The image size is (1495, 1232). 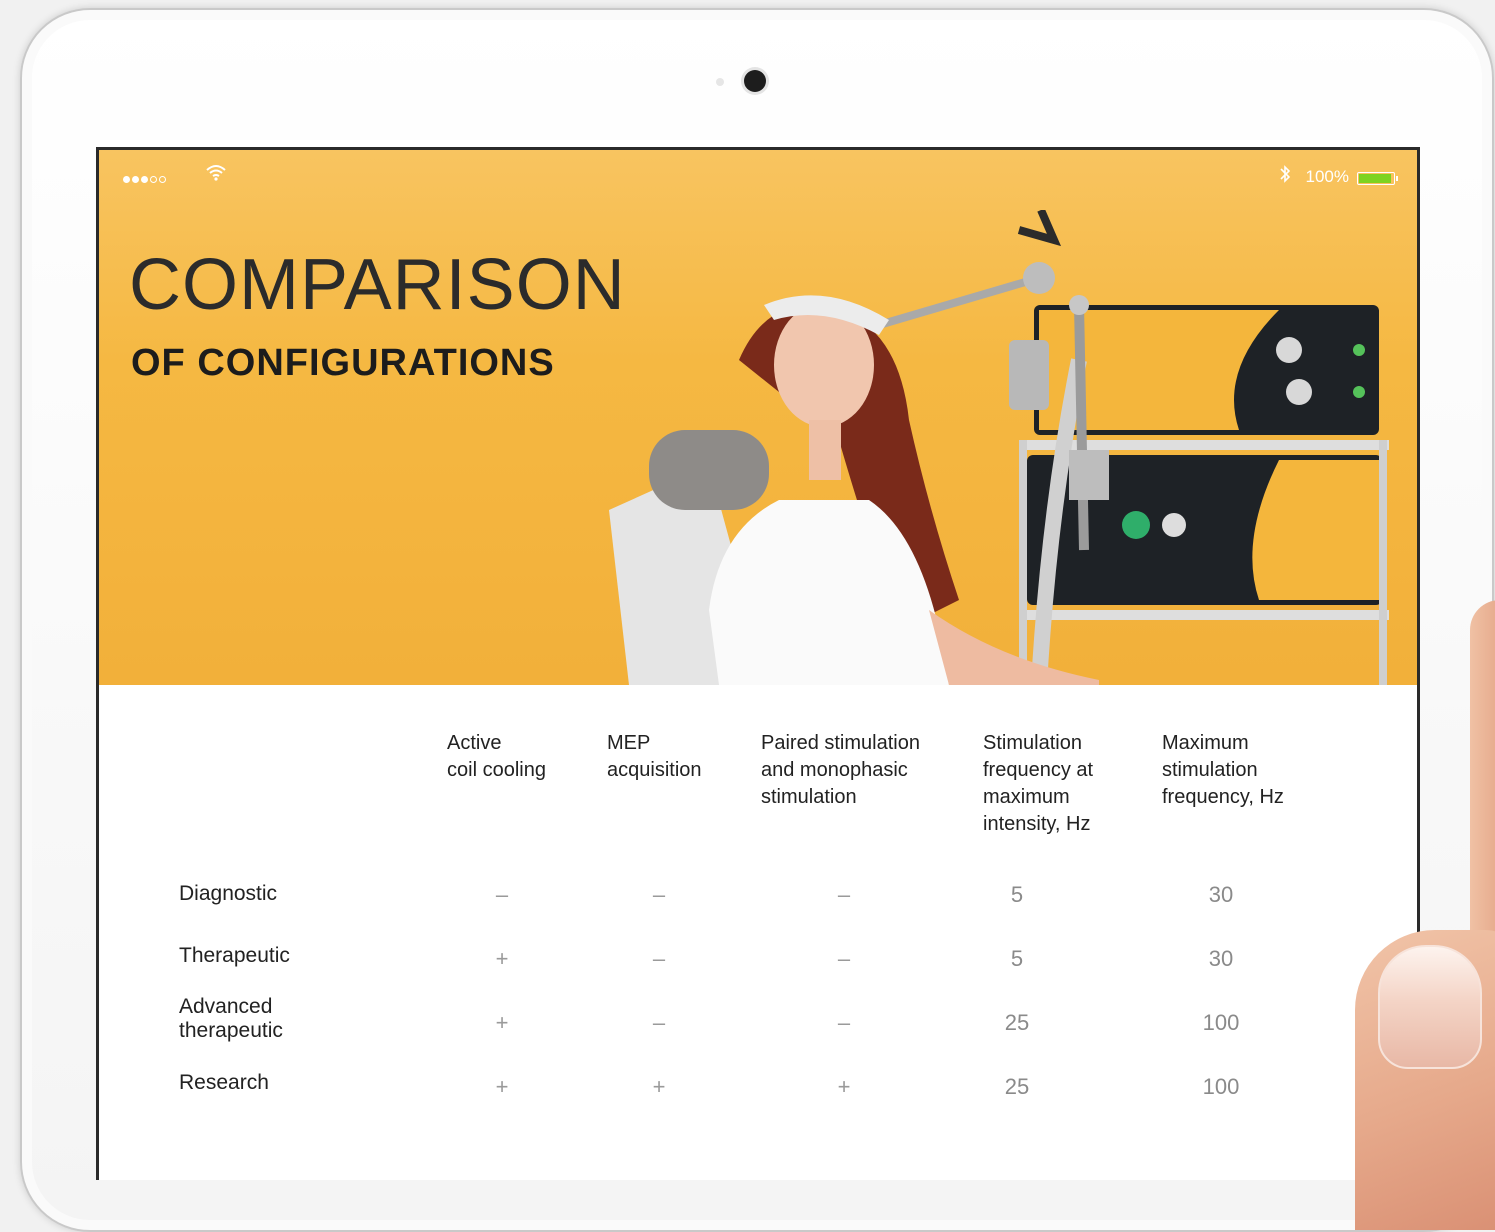 What do you see at coordinates (1223, 770) in the screenshot?
I see `column-header: Maximum stimulation frequency, Hz` at bounding box center [1223, 770].